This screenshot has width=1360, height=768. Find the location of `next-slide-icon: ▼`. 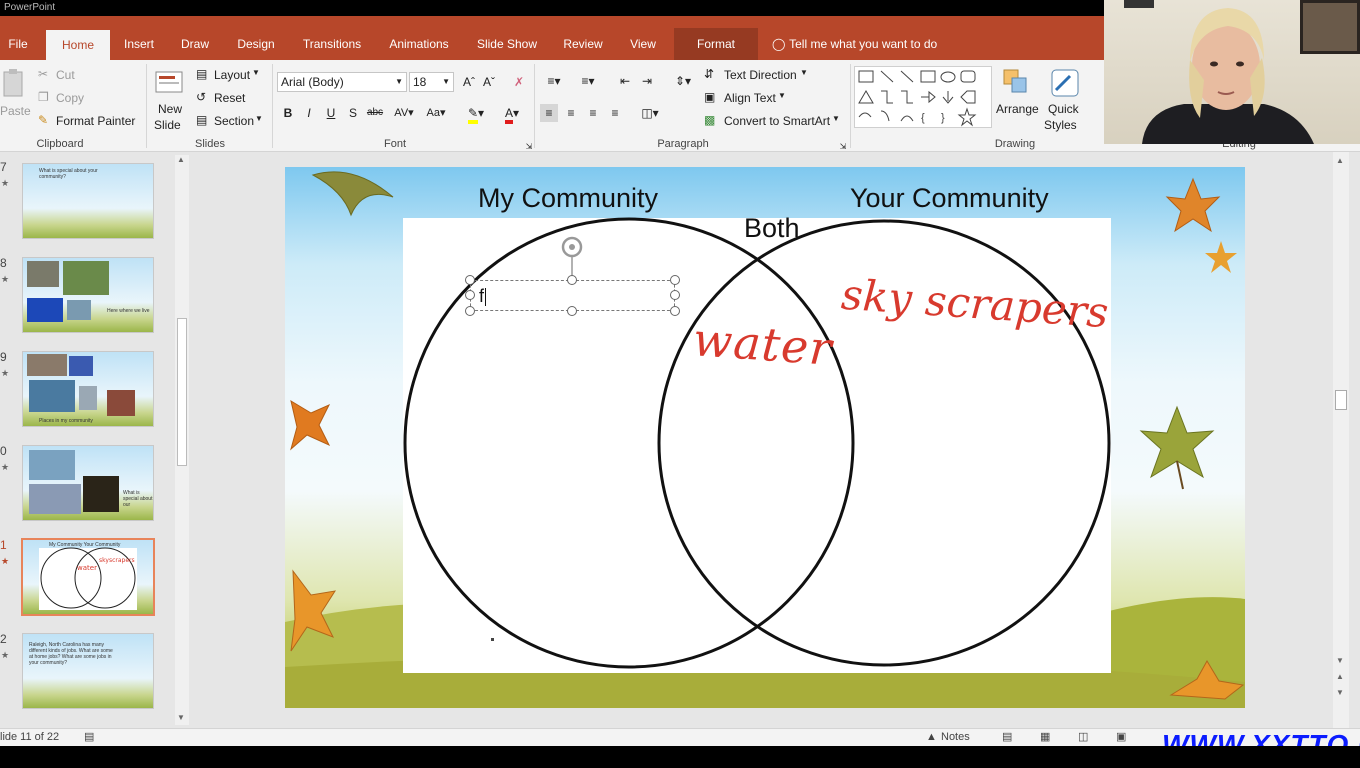

next-slide-icon: ▼ is located at coordinates (1340, 692).